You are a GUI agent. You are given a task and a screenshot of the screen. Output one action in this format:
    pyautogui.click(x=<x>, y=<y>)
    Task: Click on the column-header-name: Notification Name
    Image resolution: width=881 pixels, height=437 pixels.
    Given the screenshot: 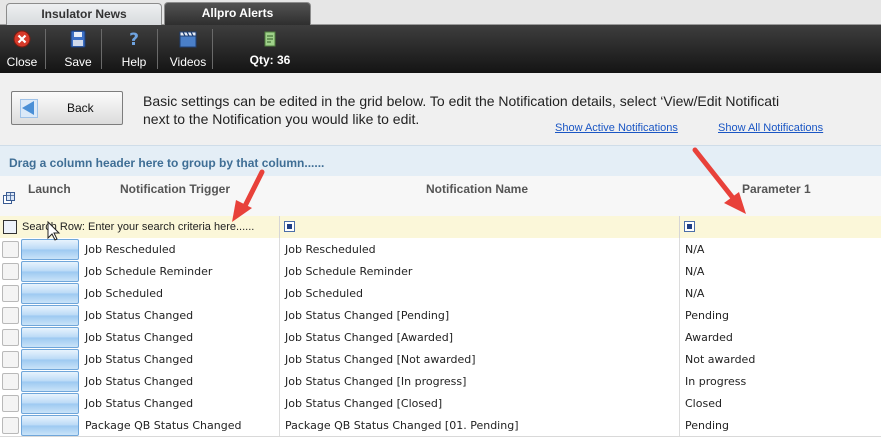 What is the action you would take?
    pyautogui.click(x=477, y=189)
    